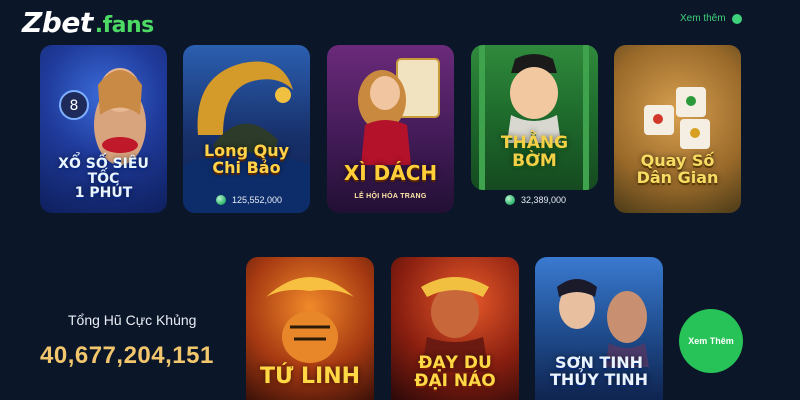 The image size is (800, 400). What do you see at coordinates (390, 173) in the screenshot?
I see `game-title: XÌ DÁCH` at bounding box center [390, 173].